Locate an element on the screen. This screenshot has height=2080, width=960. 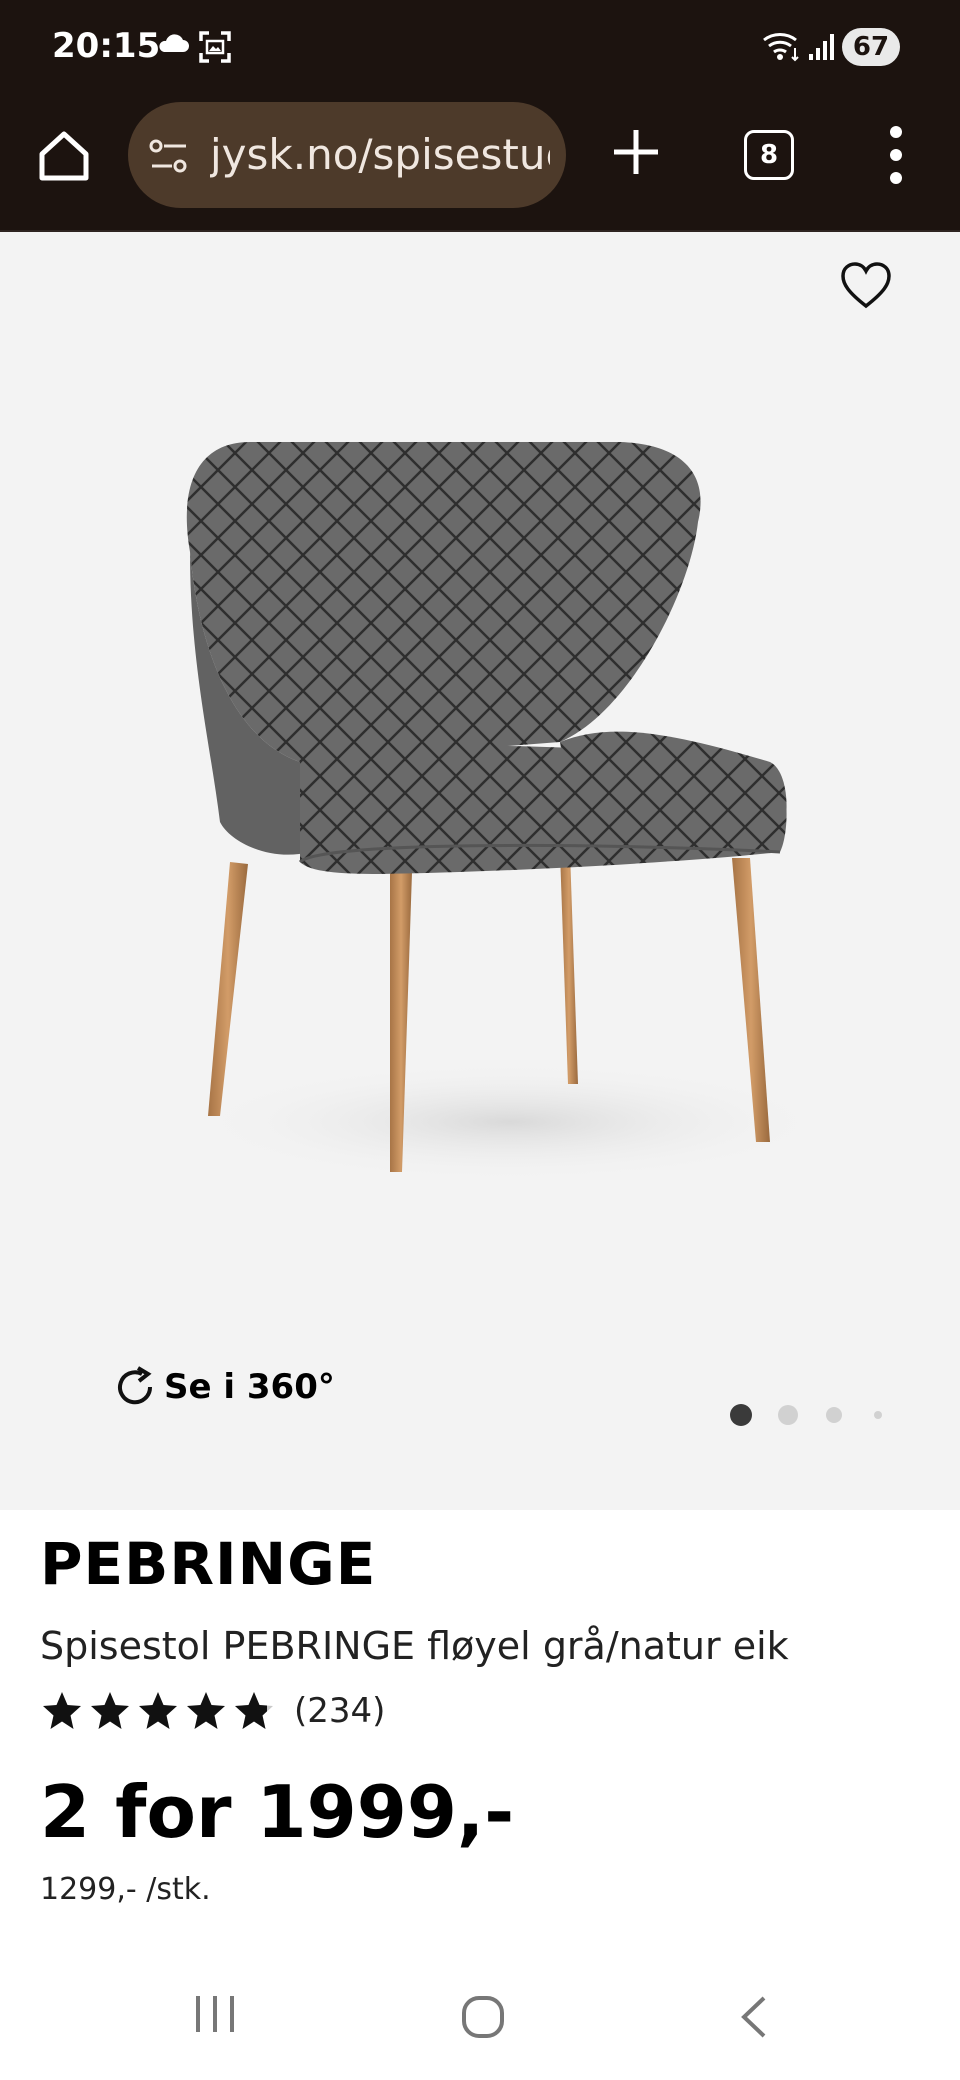
view-360-button: Se i 360° is located at coordinates (223, 1387).